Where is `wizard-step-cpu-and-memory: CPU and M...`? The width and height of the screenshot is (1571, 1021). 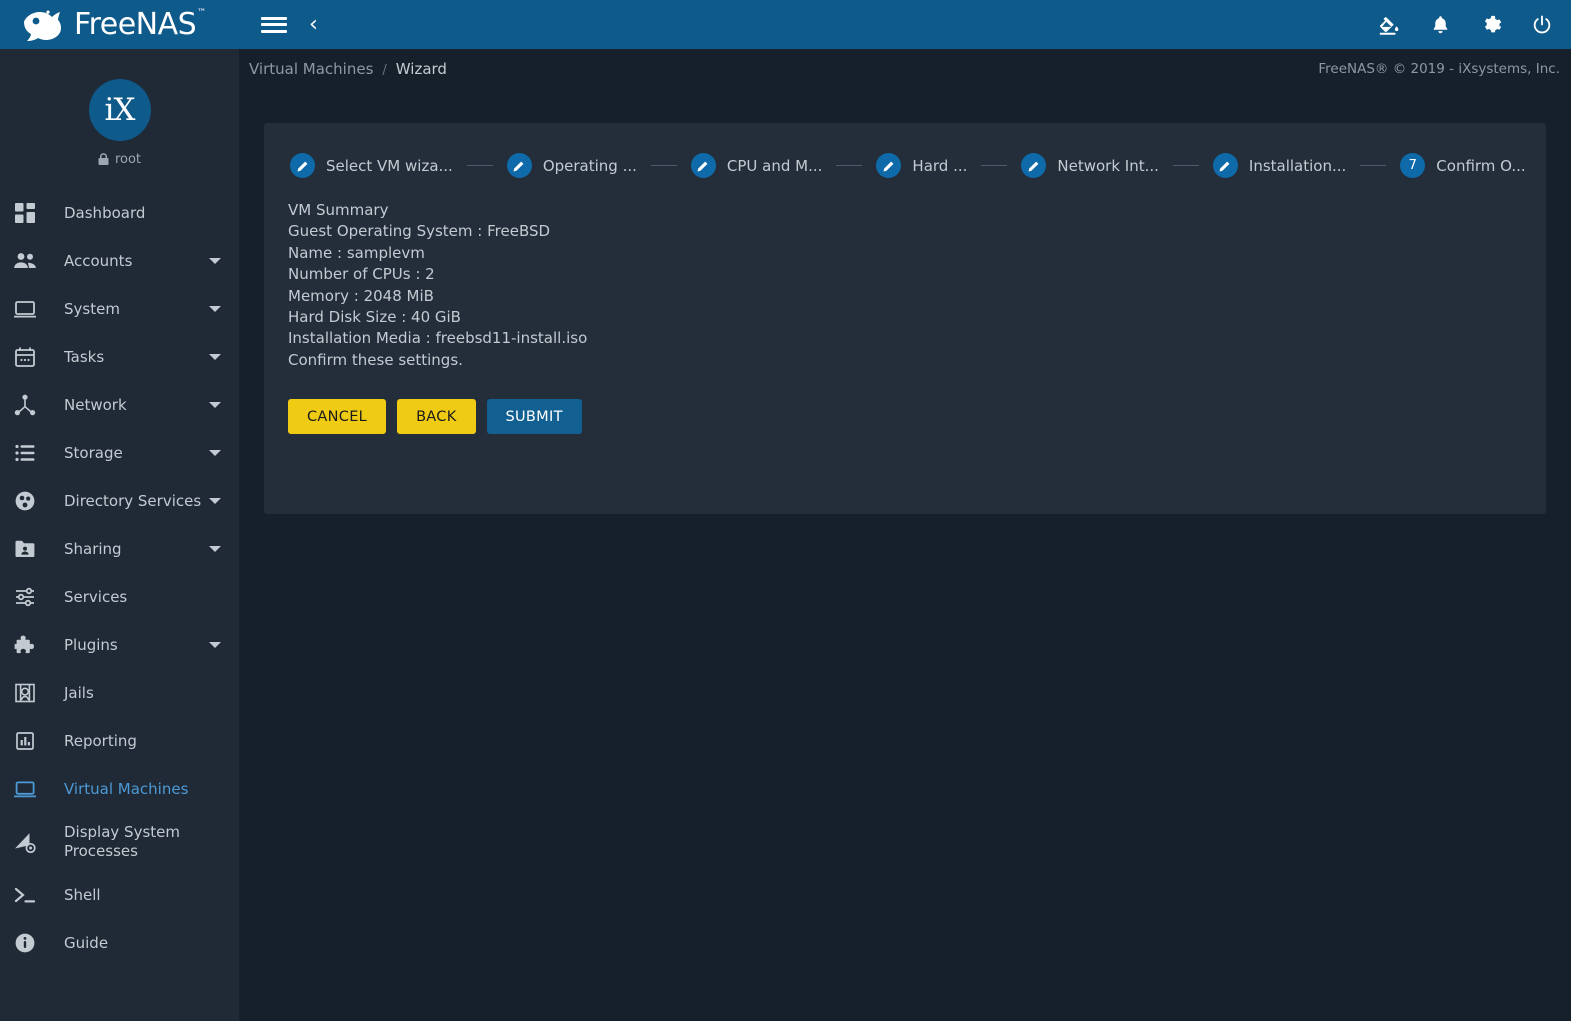
wizard-step-cpu-and-memory: CPU and M... is located at coordinates (756, 165).